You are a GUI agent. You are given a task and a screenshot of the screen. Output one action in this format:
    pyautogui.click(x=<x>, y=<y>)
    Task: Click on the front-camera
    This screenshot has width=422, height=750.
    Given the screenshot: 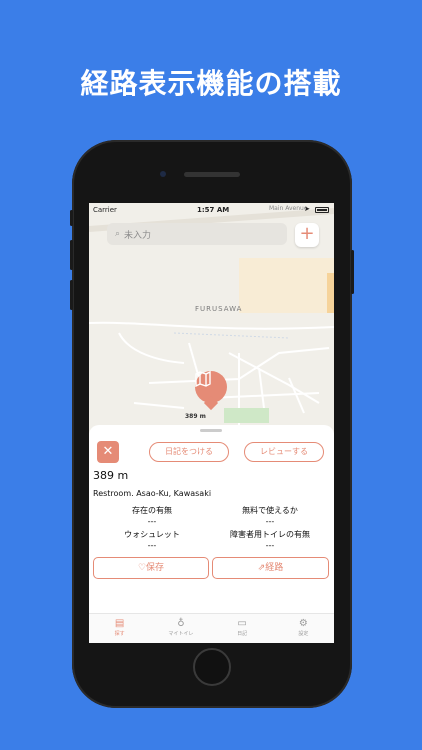 What is the action you would take?
    pyautogui.click(x=163, y=174)
    